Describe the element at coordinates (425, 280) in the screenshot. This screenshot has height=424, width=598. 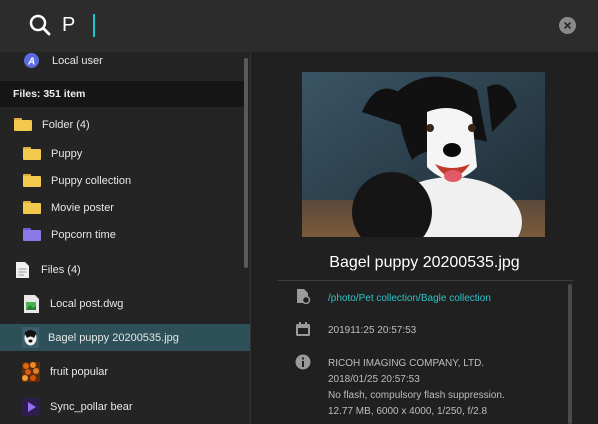
I see `preview-separator` at that location.